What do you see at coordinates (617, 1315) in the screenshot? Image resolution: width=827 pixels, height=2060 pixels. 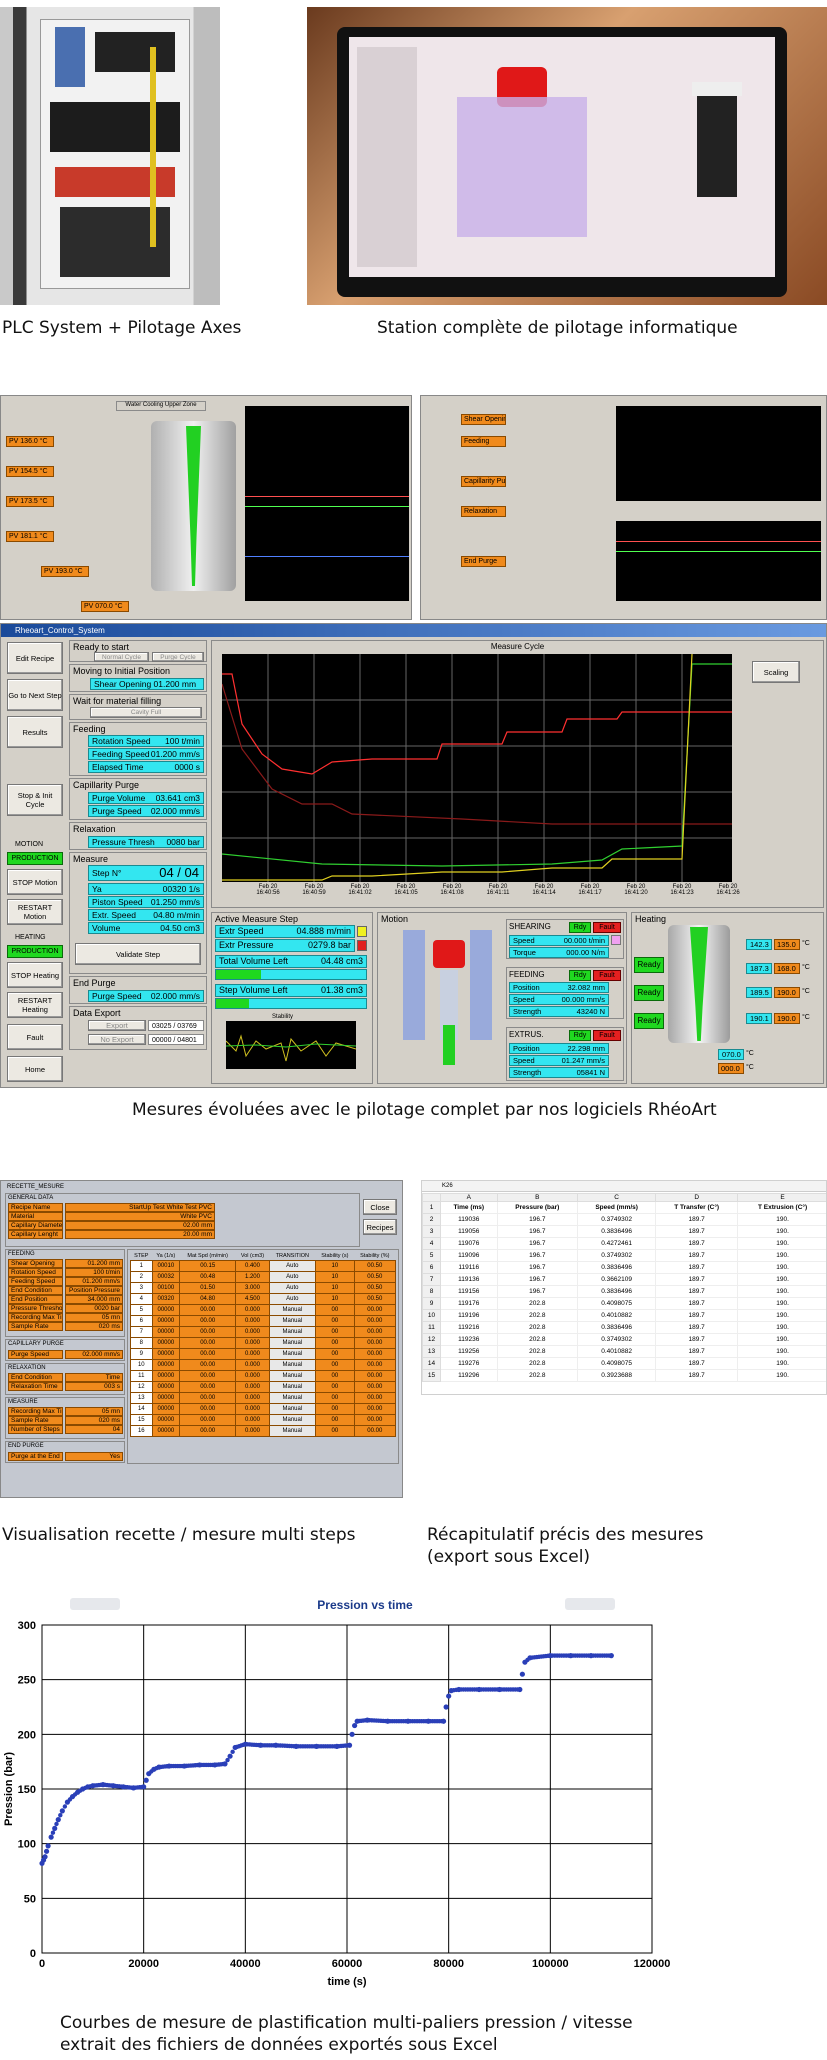 I see `excel-cell: 0.4010882` at bounding box center [617, 1315].